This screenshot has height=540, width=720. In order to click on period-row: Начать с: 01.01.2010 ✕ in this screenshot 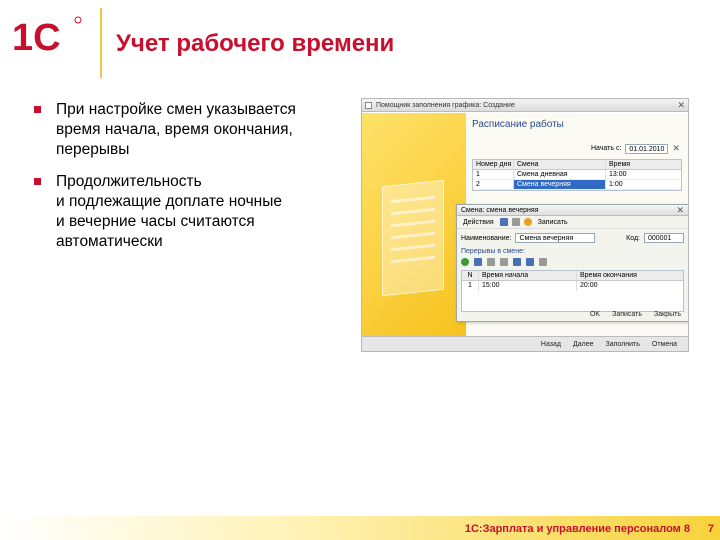, I will do `click(635, 148)`.